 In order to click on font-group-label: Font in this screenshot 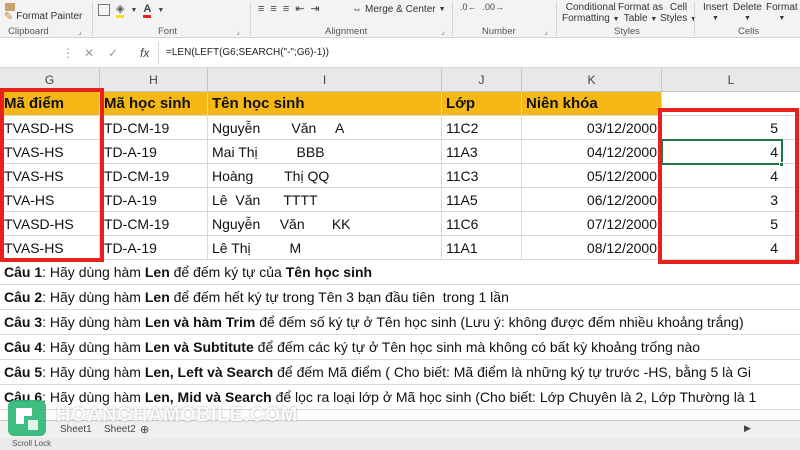, I will do `click(168, 31)`.